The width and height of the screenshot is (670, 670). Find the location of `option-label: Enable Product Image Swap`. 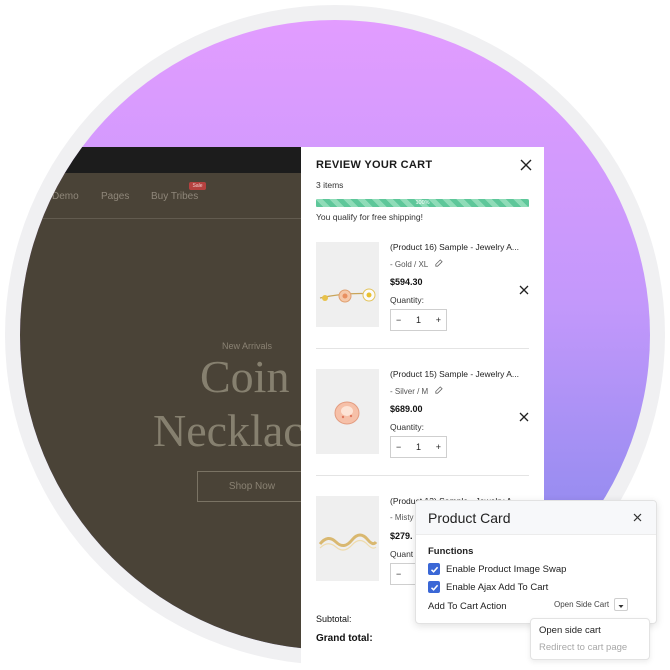

option-label: Enable Product Image Swap is located at coordinates (506, 569).